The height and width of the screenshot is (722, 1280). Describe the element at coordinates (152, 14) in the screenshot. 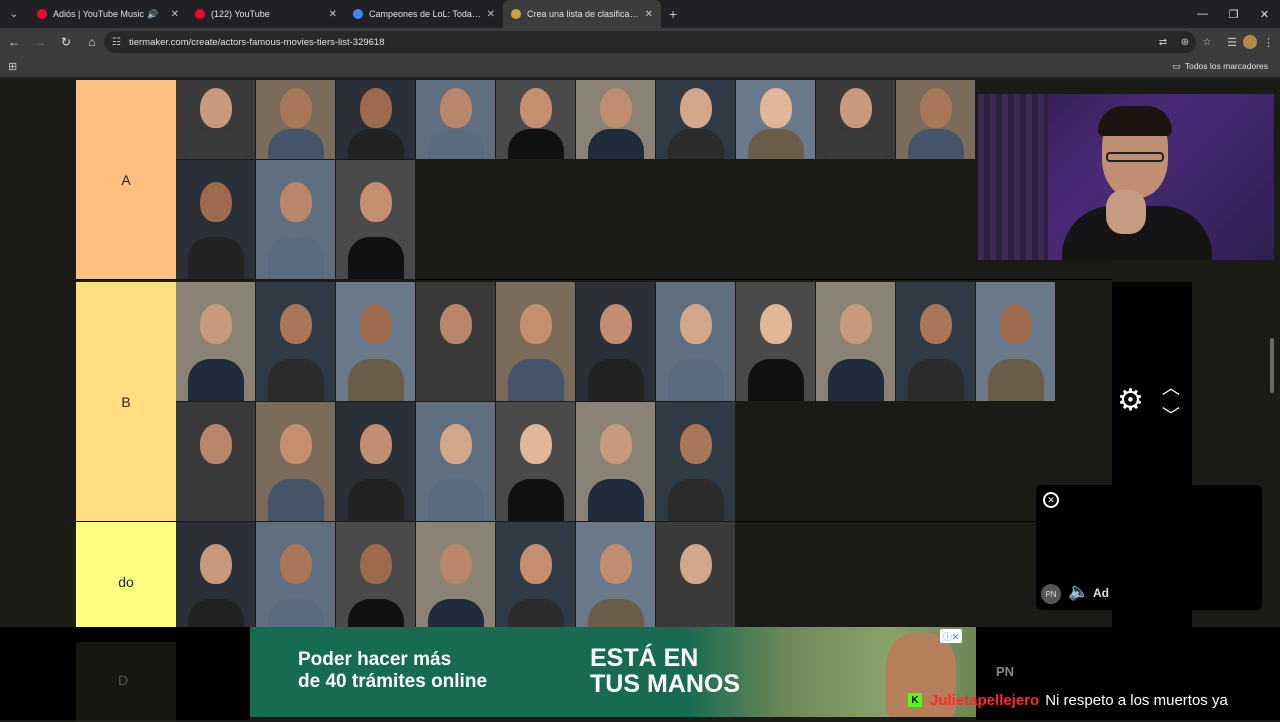

I see `speaker-icon: 🔊` at that location.